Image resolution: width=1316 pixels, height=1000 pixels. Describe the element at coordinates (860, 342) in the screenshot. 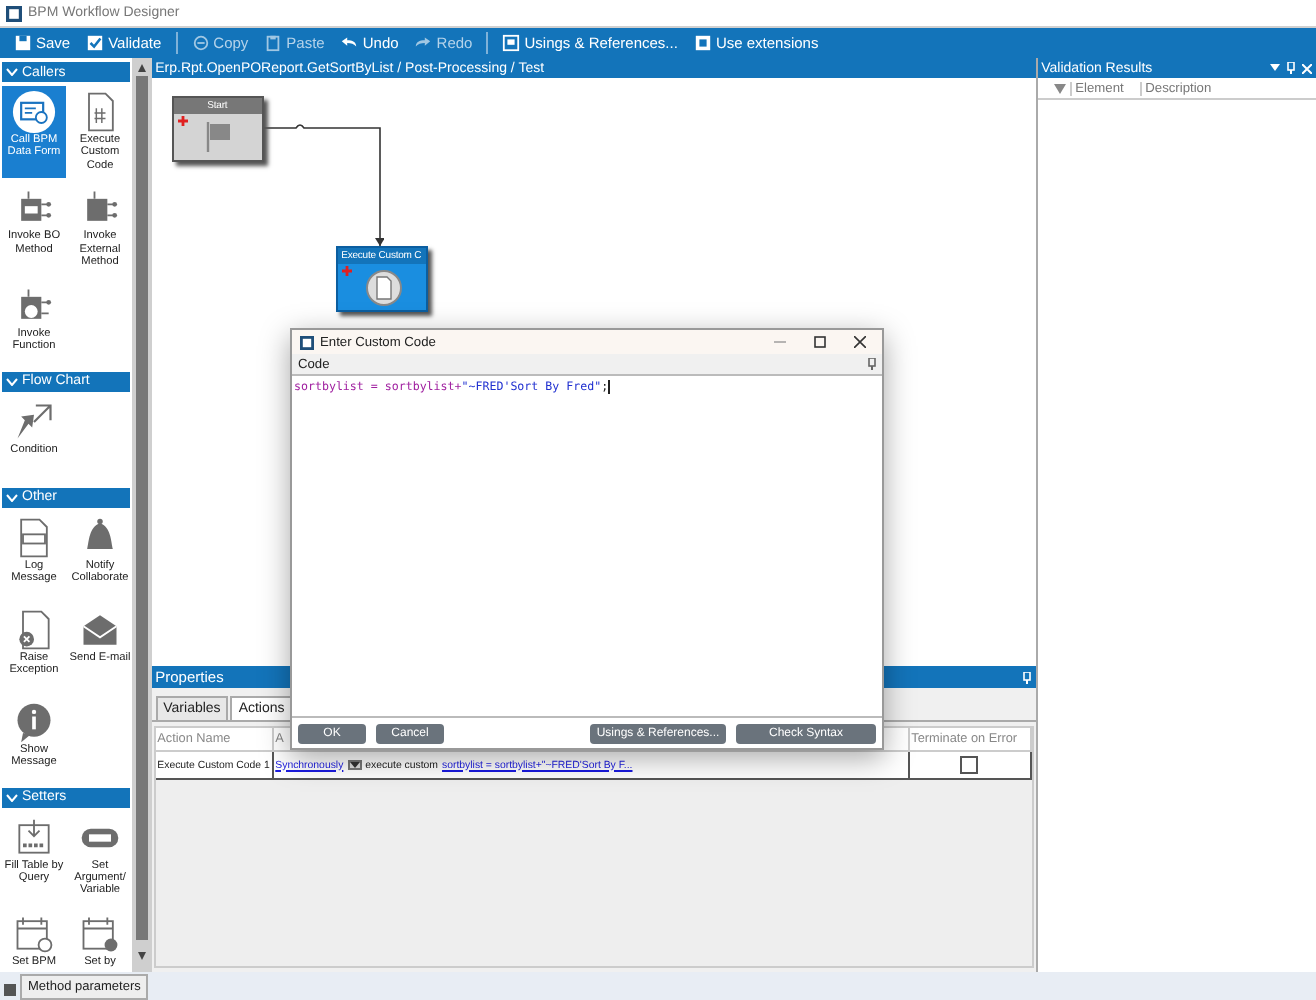

I see `close-icon` at that location.